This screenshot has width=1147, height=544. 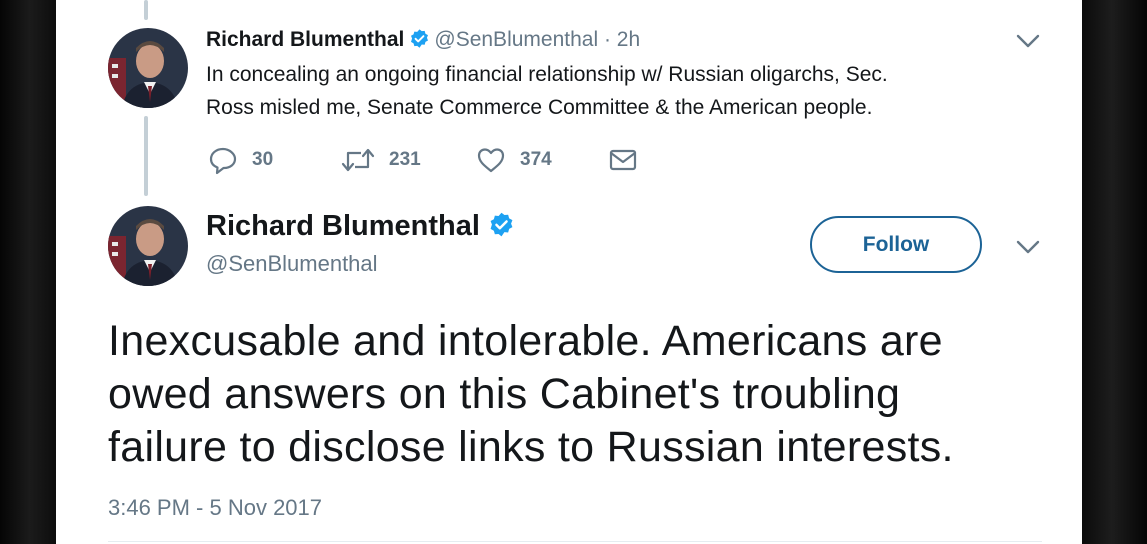 I want to click on direct-message-icon, so click(x=630, y=160).